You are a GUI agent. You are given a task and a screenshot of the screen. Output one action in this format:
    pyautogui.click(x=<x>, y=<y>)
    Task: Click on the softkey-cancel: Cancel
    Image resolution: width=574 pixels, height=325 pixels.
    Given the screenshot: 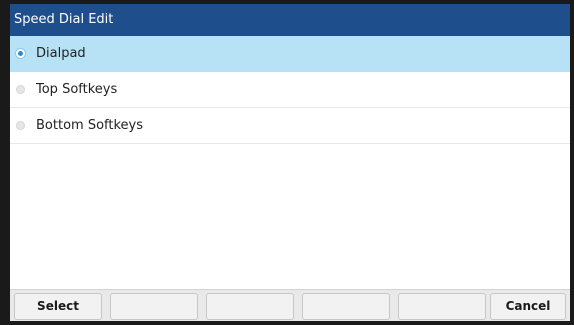 What is the action you would take?
    pyautogui.click(x=528, y=306)
    